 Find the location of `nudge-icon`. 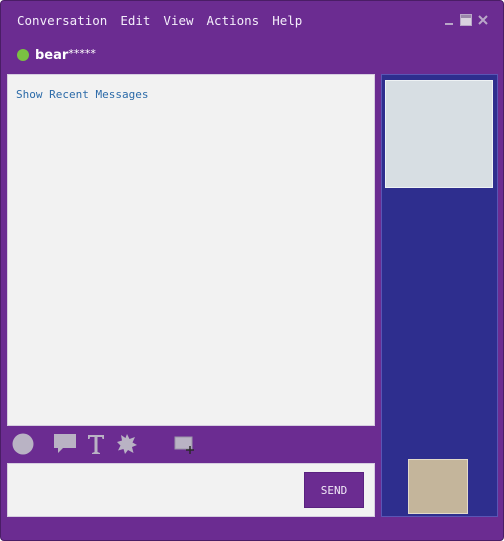

nudge-icon is located at coordinates (127, 444).